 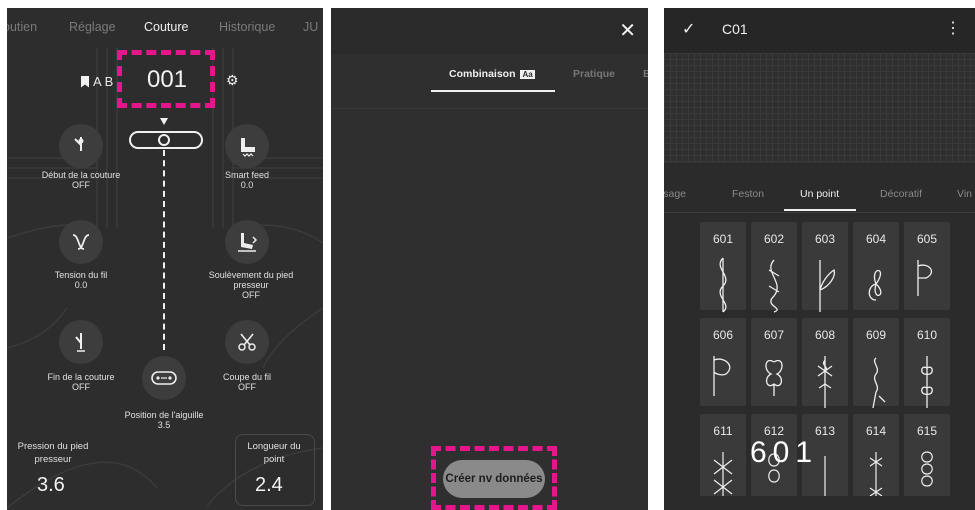 What do you see at coordinates (927, 335) in the screenshot?
I see `stitch-cell-number: 610` at bounding box center [927, 335].